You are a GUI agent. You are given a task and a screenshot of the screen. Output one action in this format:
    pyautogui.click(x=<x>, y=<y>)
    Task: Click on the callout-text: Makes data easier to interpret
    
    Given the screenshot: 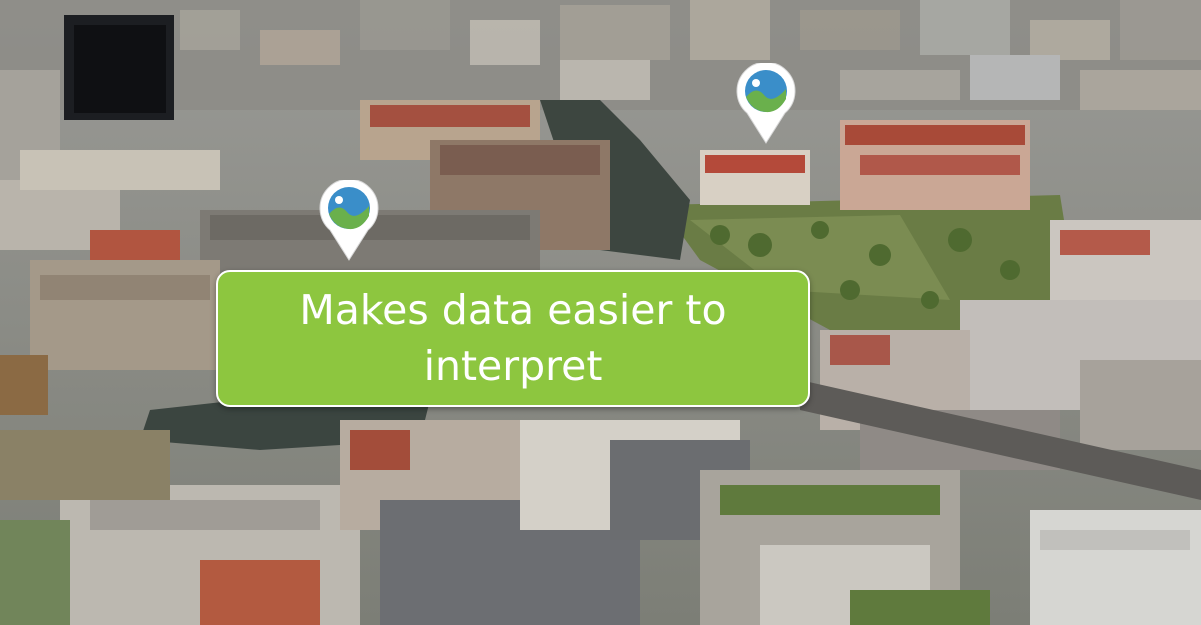 What is the action you would take?
    pyautogui.click(x=513, y=337)
    